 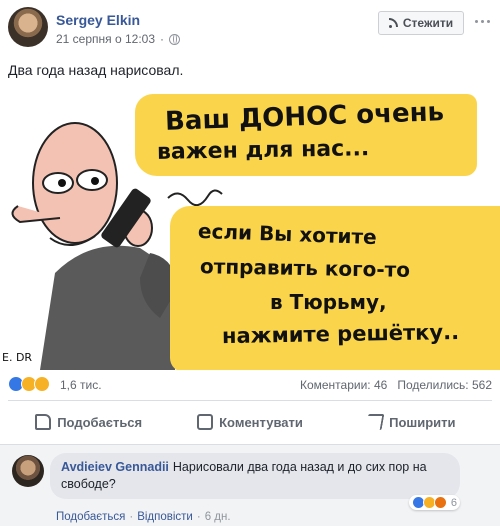 I want to click on reaction-icons, so click(x=29, y=384).